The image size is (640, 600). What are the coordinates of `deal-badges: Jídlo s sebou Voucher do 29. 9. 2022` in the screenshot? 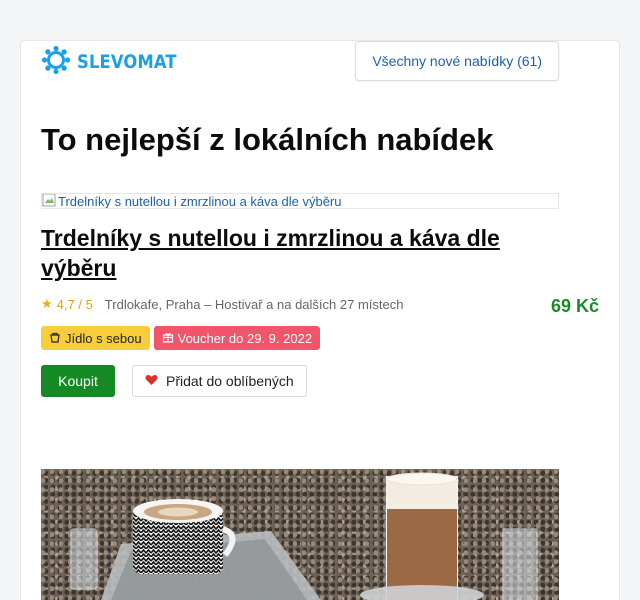 It's located at (181, 338).